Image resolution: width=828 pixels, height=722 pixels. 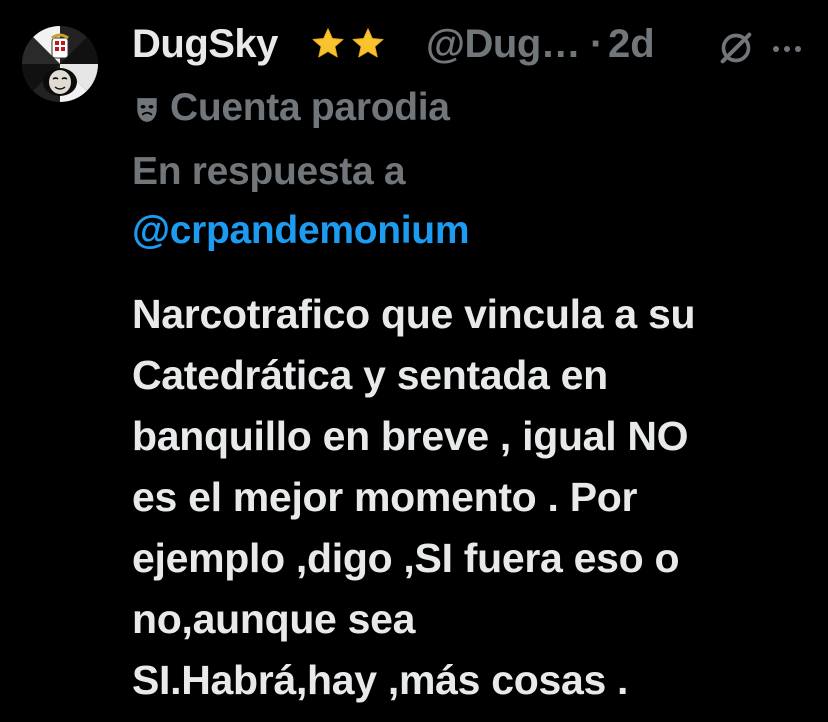 I want to click on tweet-text-line: SI.Habrá,hay ,más cosas ., so click(x=380, y=680).